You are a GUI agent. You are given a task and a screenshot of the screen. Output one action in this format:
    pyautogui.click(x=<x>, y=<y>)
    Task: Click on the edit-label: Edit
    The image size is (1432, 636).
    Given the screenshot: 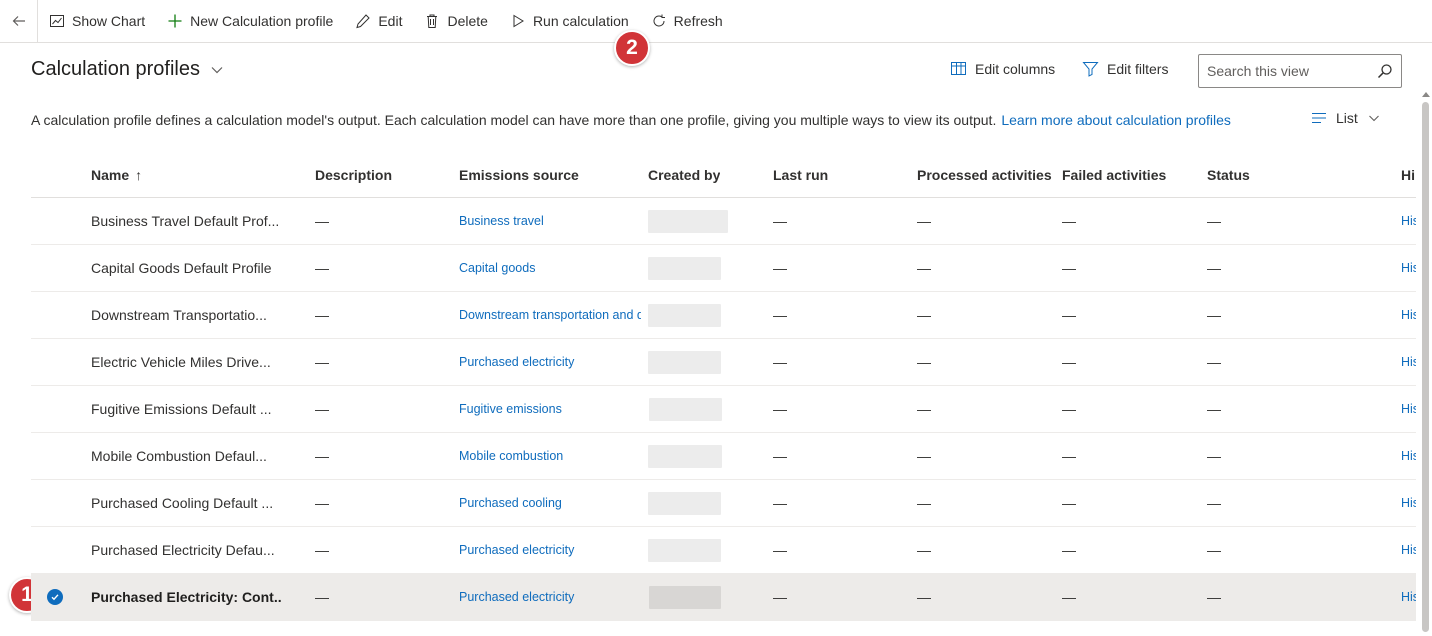 What is the action you would take?
    pyautogui.click(x=390, y=21)
    